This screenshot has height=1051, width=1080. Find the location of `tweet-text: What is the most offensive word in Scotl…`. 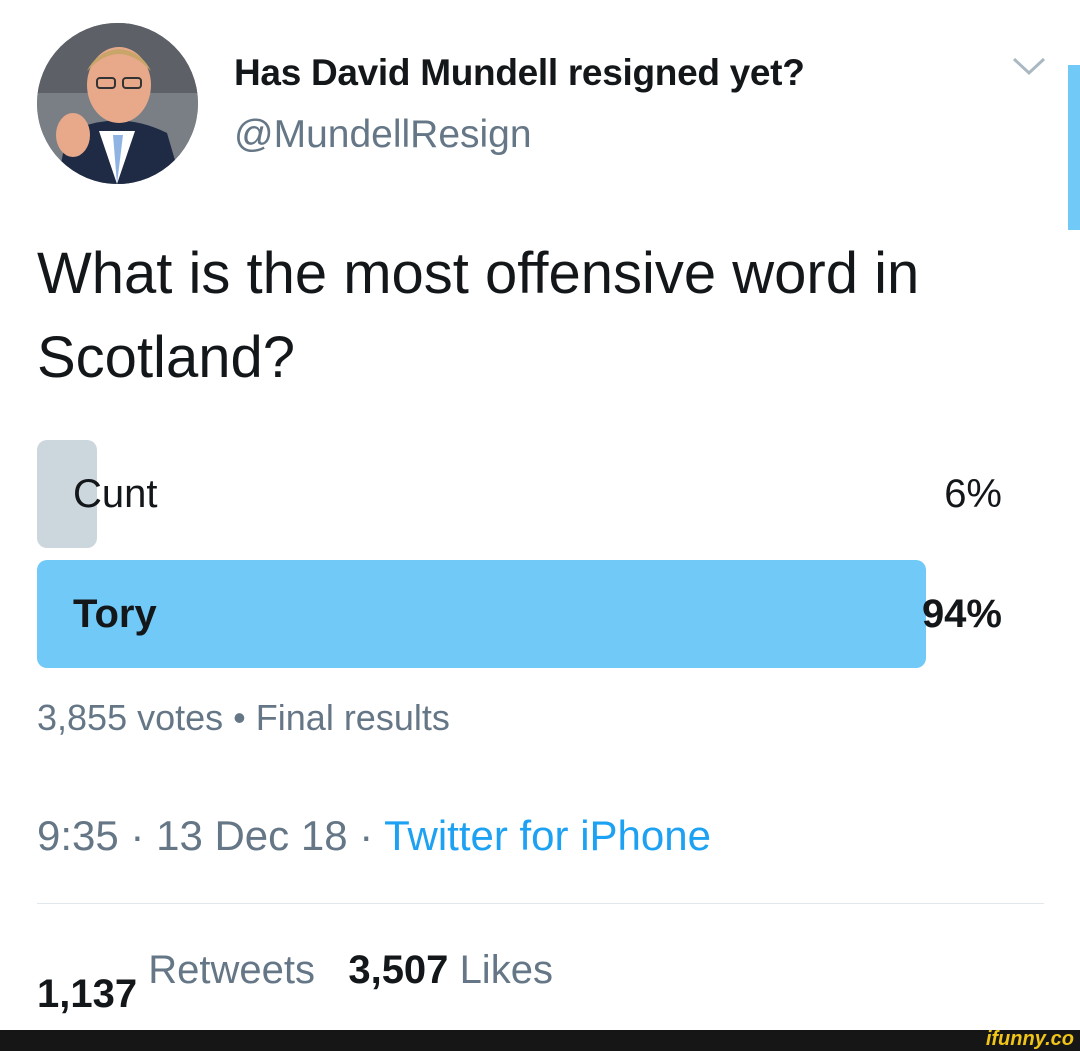

tweet-text: What is the most offensive word in Scotl… is located at coordinates (478, 315).